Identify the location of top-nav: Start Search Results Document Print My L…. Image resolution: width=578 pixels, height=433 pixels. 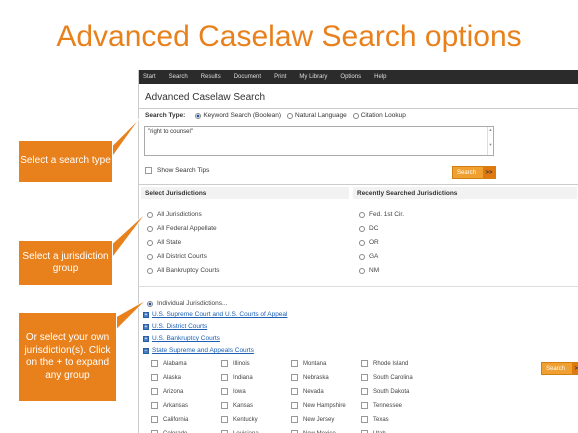
(358, 77).